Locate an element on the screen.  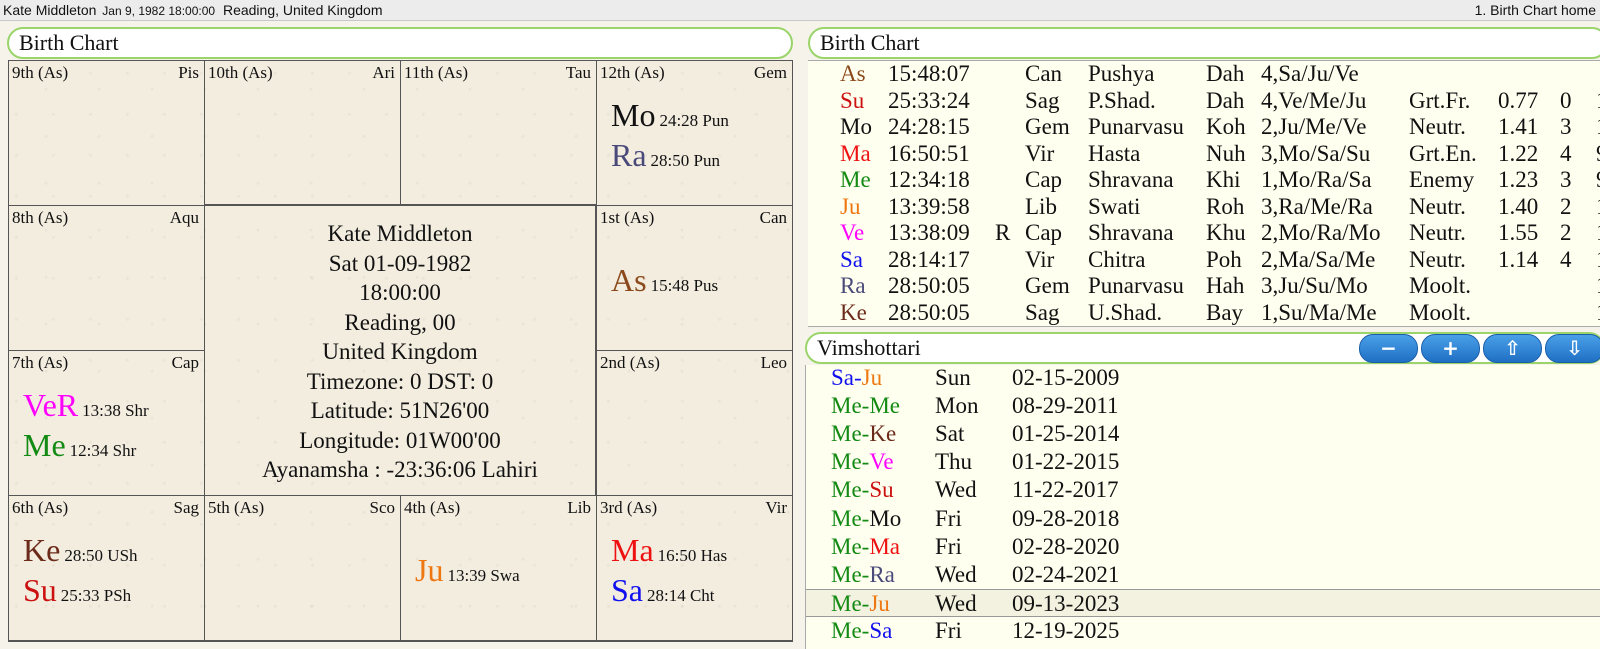
birth-chart-home-link: 1. Birth Chart home is located at coordinates (1535, 10).